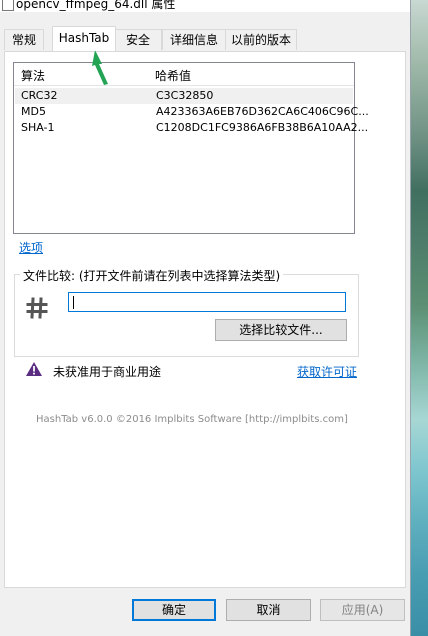 The width and height of the screenshot is (428, 636). I want to click on window-title: opencv_ffmpeg_64.dll 属性, so click(96, 5).